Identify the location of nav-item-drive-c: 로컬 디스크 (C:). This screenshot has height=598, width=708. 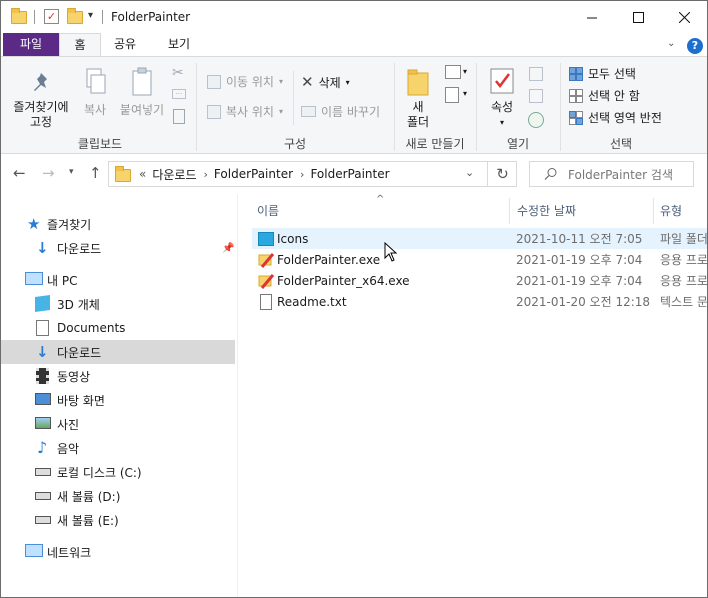
(118, 472).